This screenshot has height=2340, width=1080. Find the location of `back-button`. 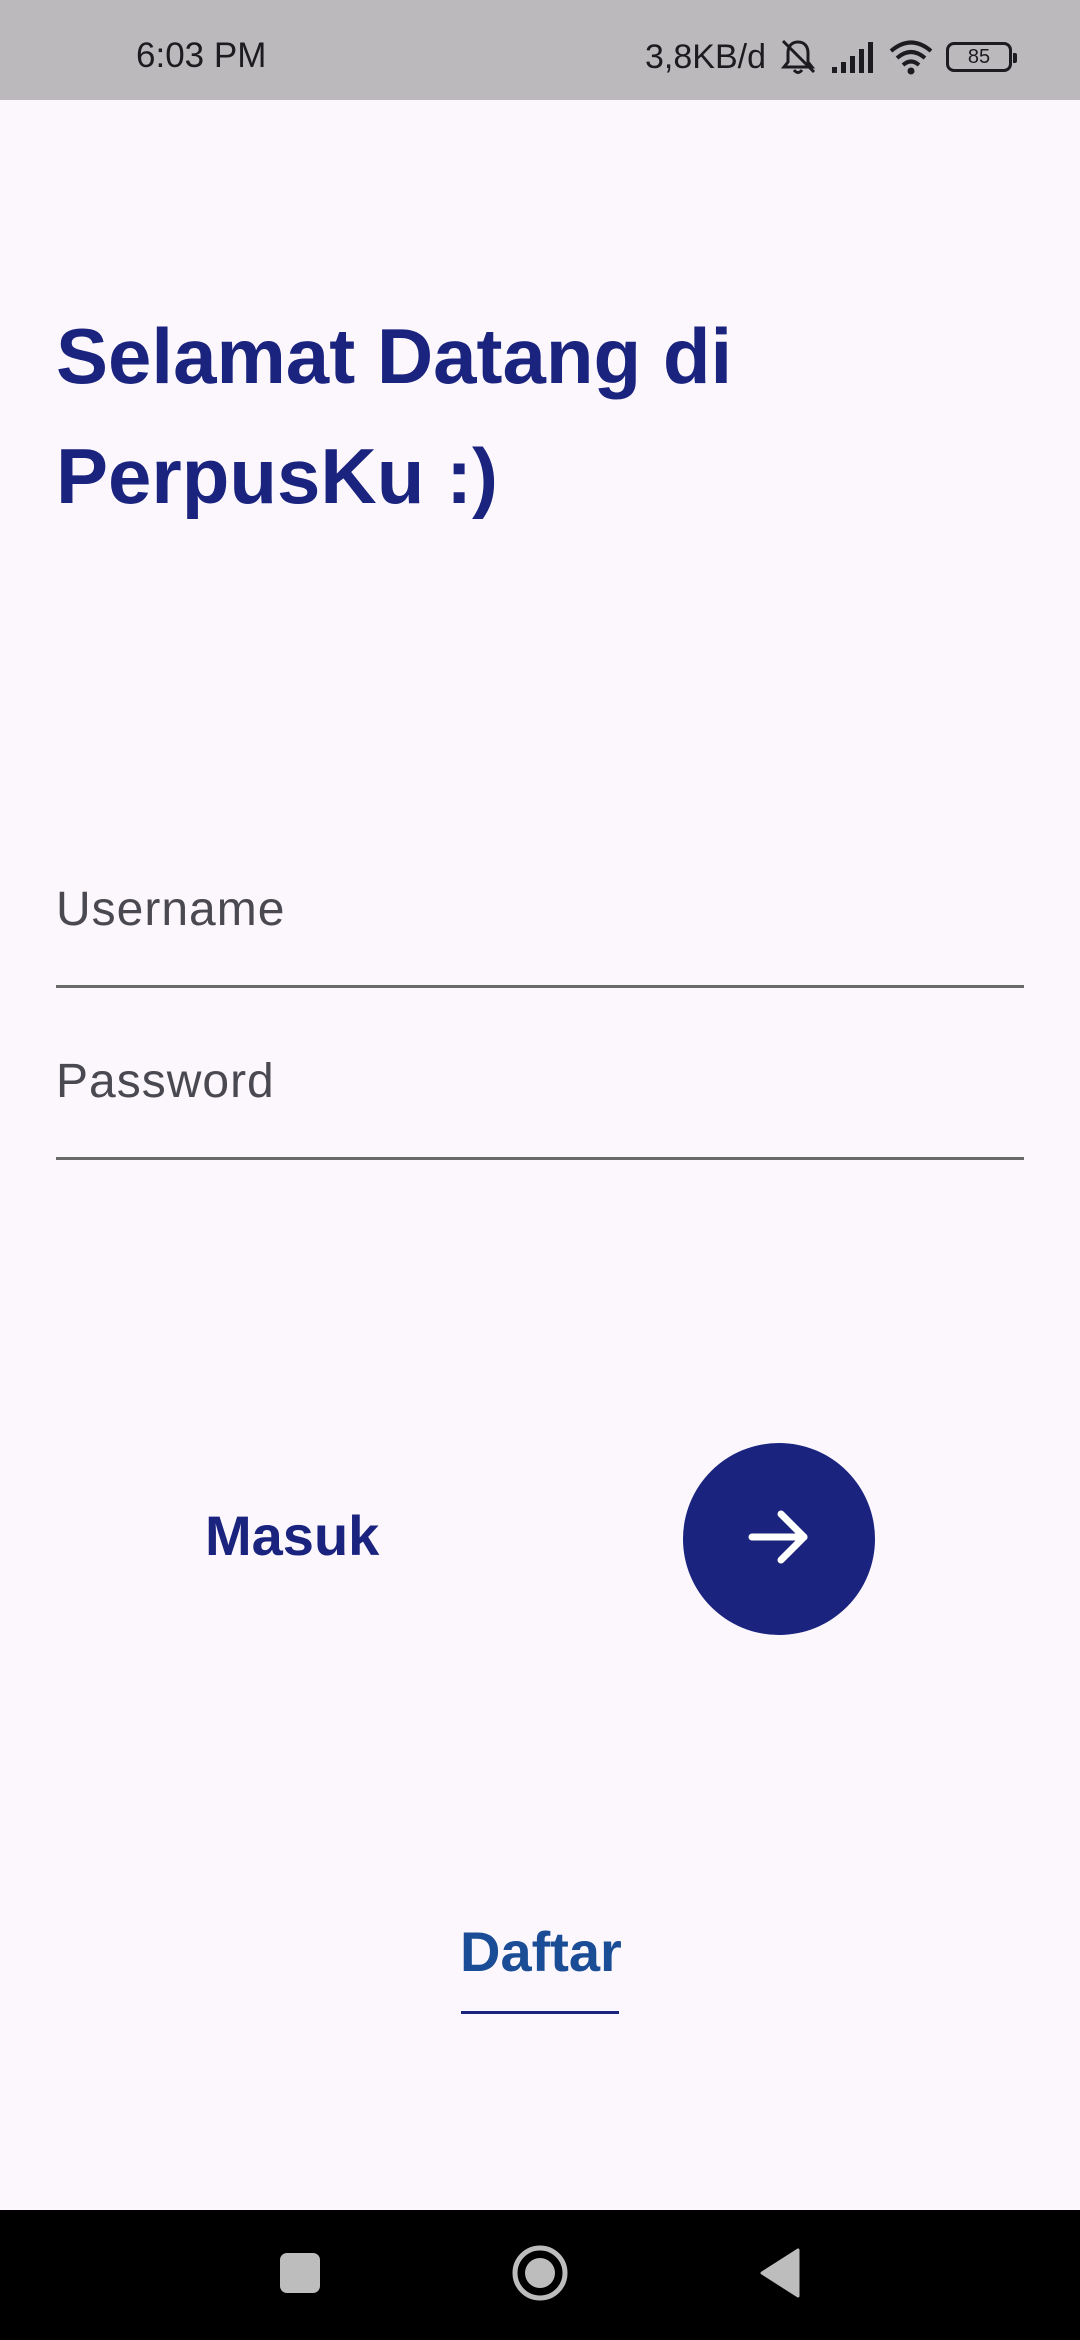

back-button is located at coordinates (780, 2275).